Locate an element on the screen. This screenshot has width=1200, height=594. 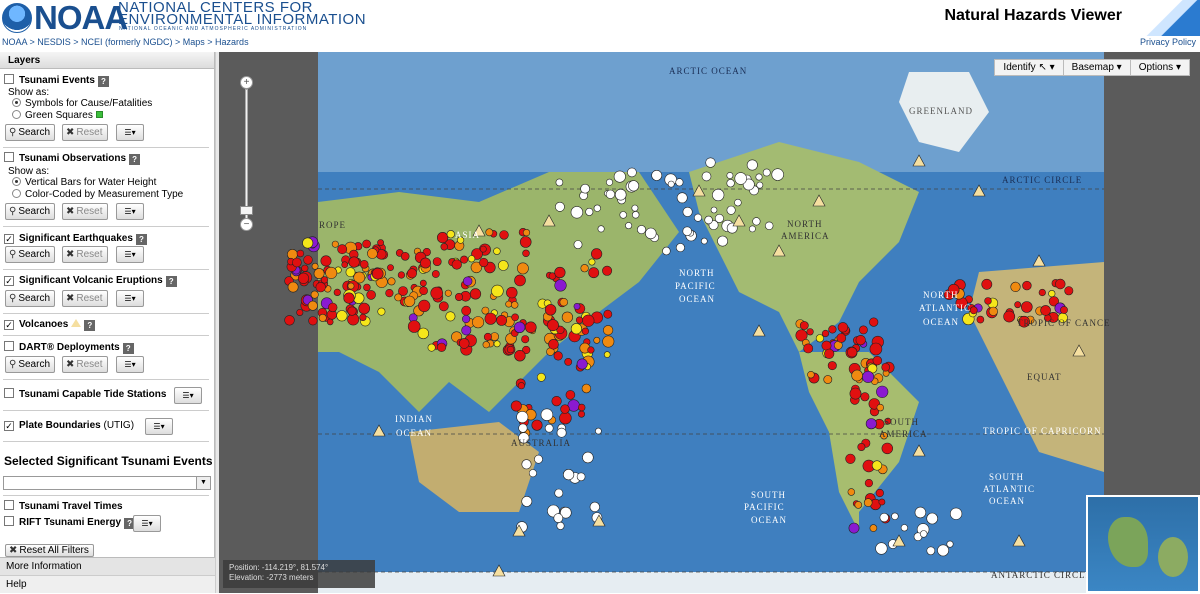
zoom-slider: + − is located at coordinates (247, 153).